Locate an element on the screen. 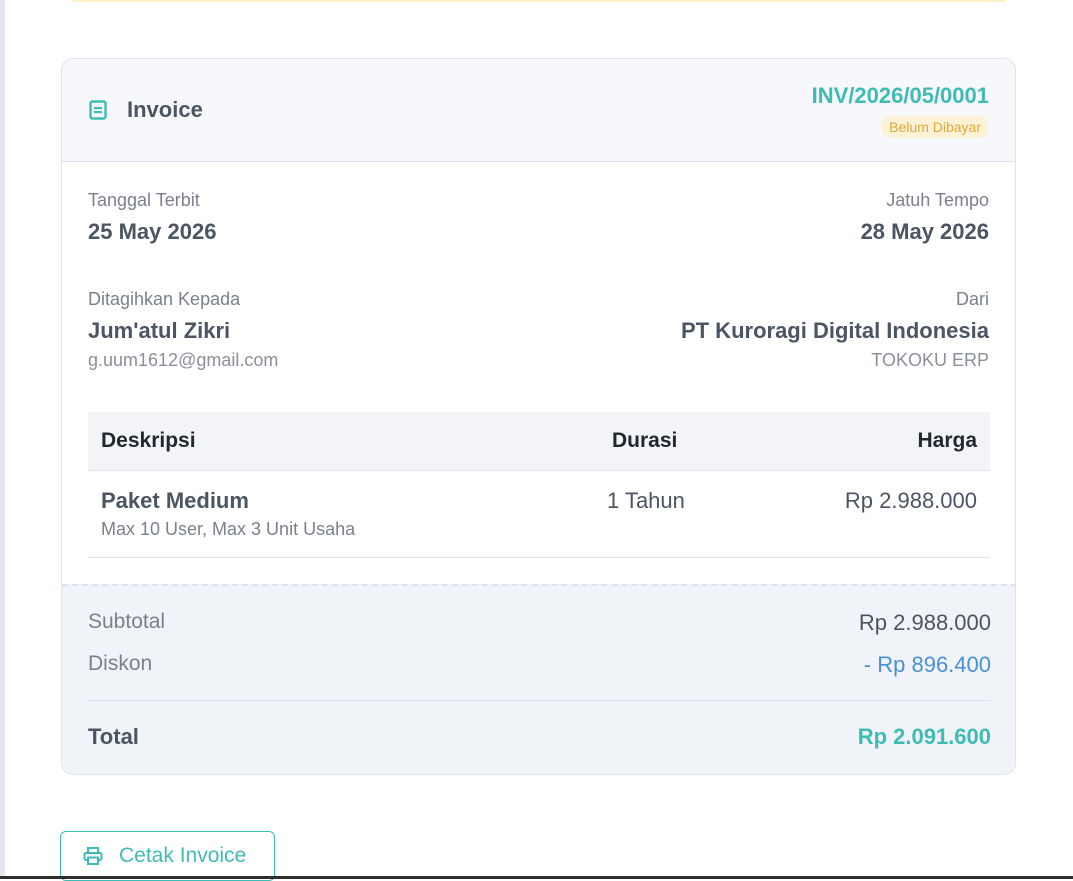  invoice-title: Invoice is located at coordinates (165, 109).